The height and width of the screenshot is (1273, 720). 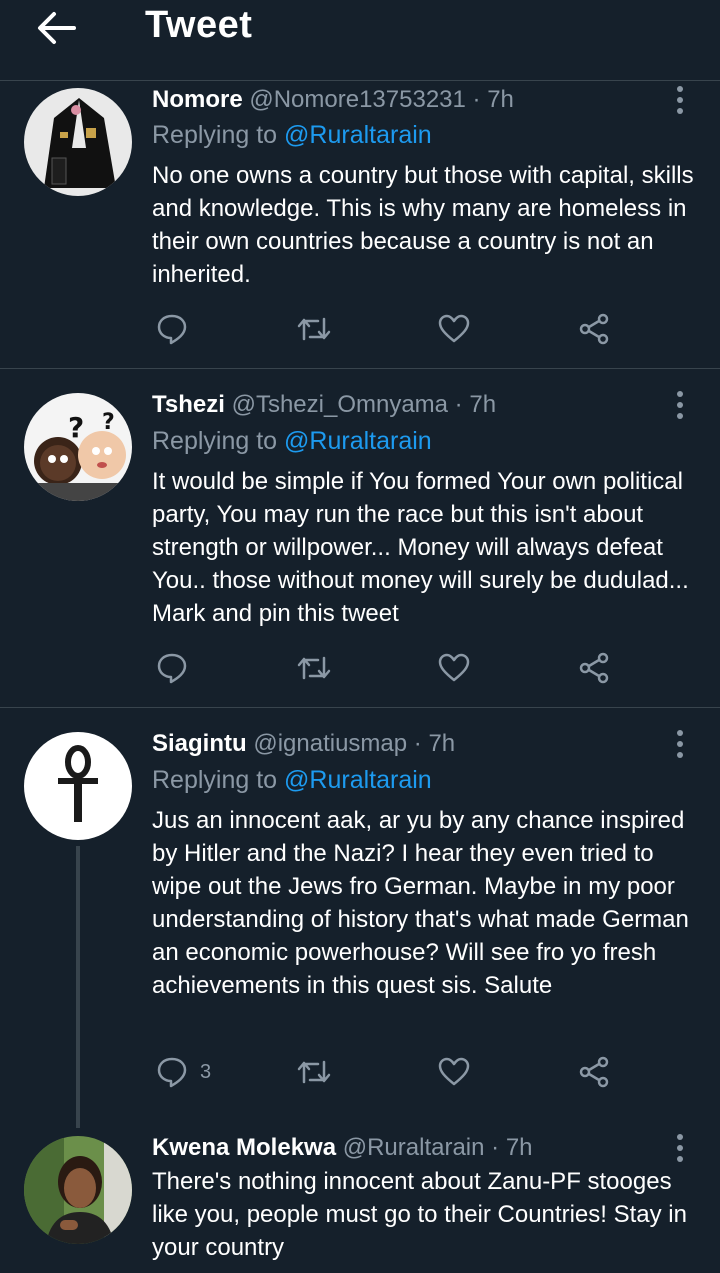 I want to click on author-handle: @Tshezi_Omnyama, so click(x=340, y=404).